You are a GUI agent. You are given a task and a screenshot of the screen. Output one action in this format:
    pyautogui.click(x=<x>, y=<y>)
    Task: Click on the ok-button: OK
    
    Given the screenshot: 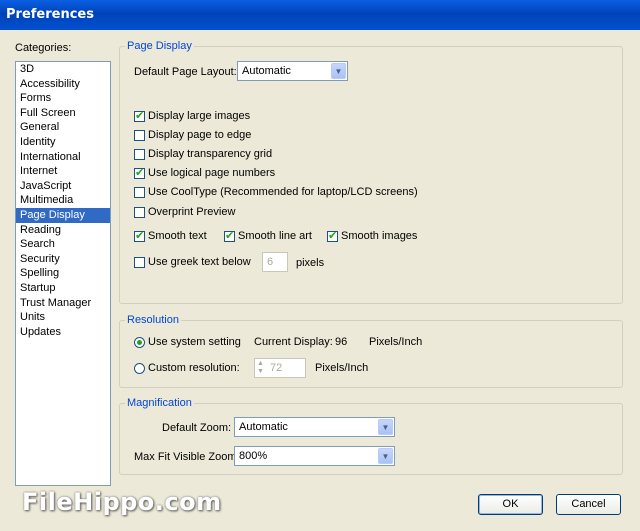 What is the action you would take?
    pyautogui.click(x=510, y=504)
    